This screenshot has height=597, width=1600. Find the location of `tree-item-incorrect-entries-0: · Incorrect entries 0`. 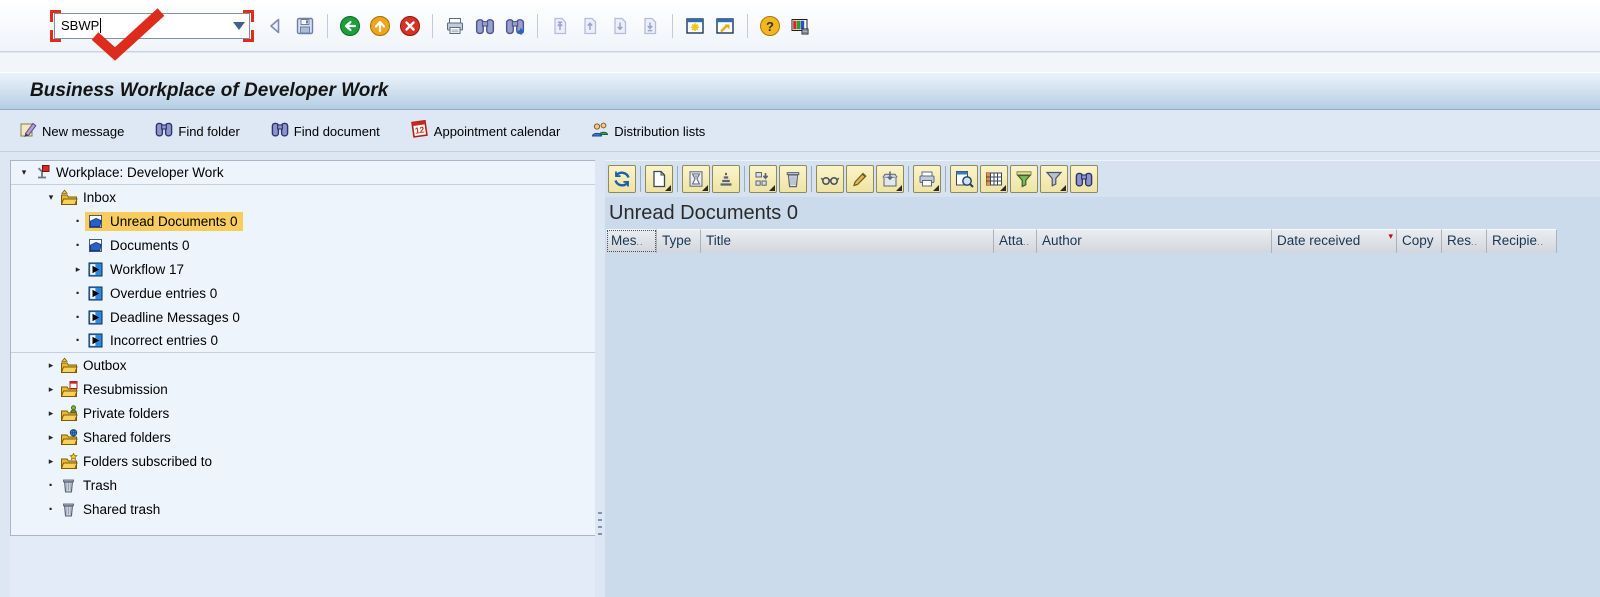

tree-item-incorrect-entries-0: · Incorrect entries 0 is located at coordinates (303, 341).